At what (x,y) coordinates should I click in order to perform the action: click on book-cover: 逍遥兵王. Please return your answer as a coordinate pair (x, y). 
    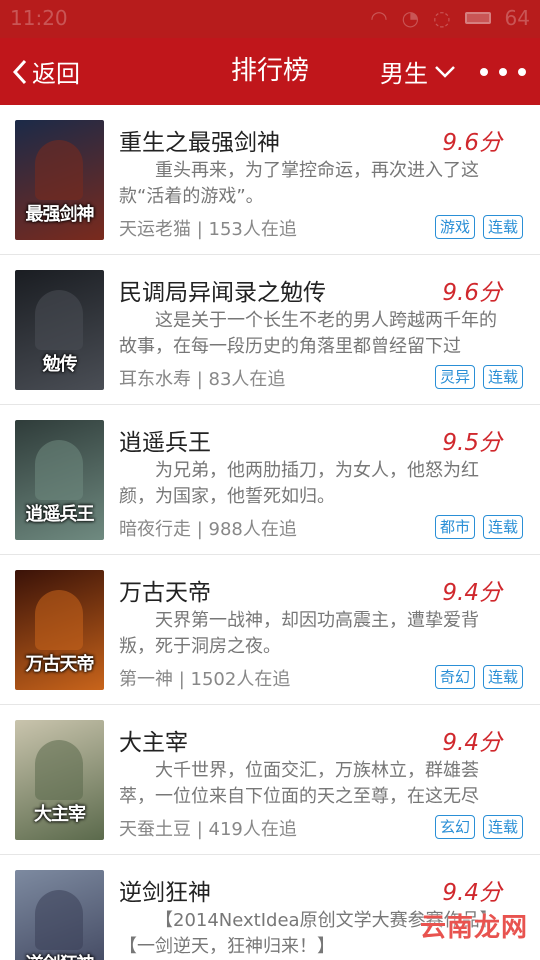
    Looking at the image, I should click on (59, 480).